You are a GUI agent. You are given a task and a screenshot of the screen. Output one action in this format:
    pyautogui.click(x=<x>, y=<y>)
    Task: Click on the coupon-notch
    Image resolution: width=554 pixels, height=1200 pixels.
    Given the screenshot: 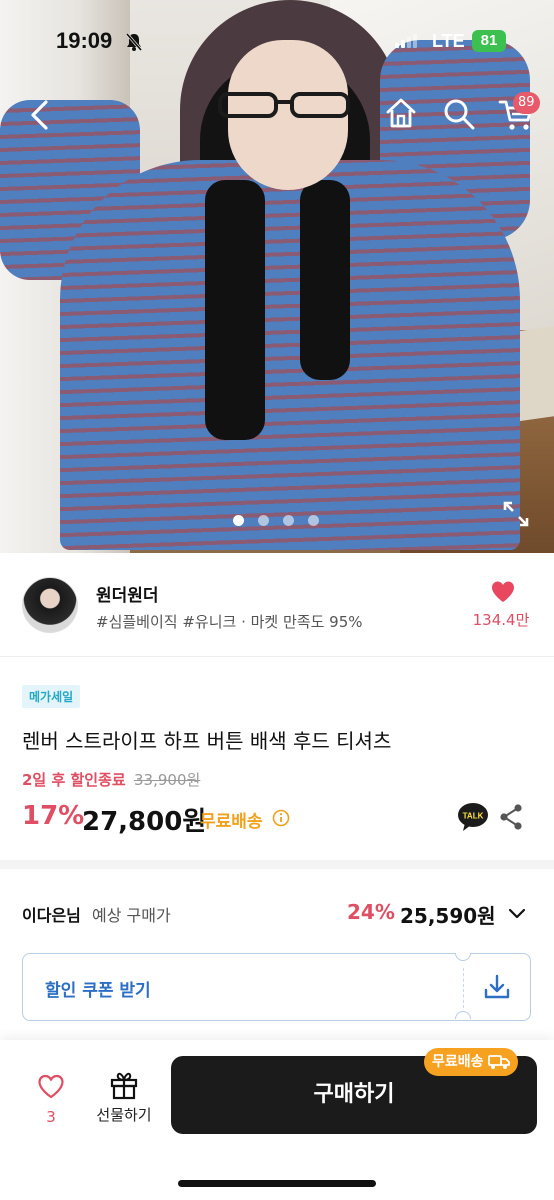 What is the action you would take?
    pyautogui.click(x=463, y=1015)
    